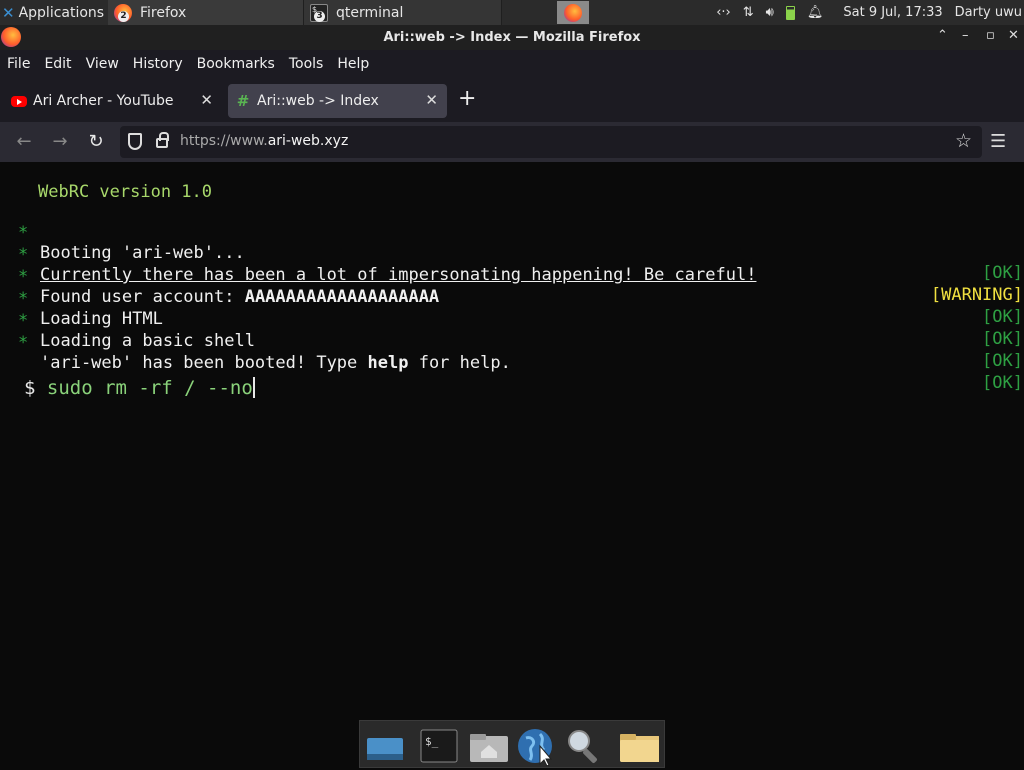  I want to click on volume-icon: 🔊︎, so click(770, 12).